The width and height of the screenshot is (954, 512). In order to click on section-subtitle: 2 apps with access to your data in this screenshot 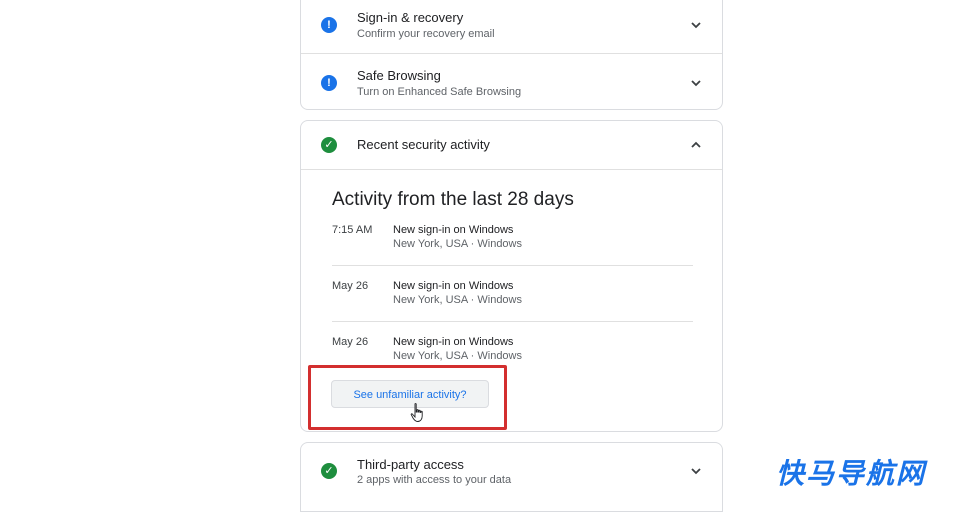, I will do `click(434, 480)`.